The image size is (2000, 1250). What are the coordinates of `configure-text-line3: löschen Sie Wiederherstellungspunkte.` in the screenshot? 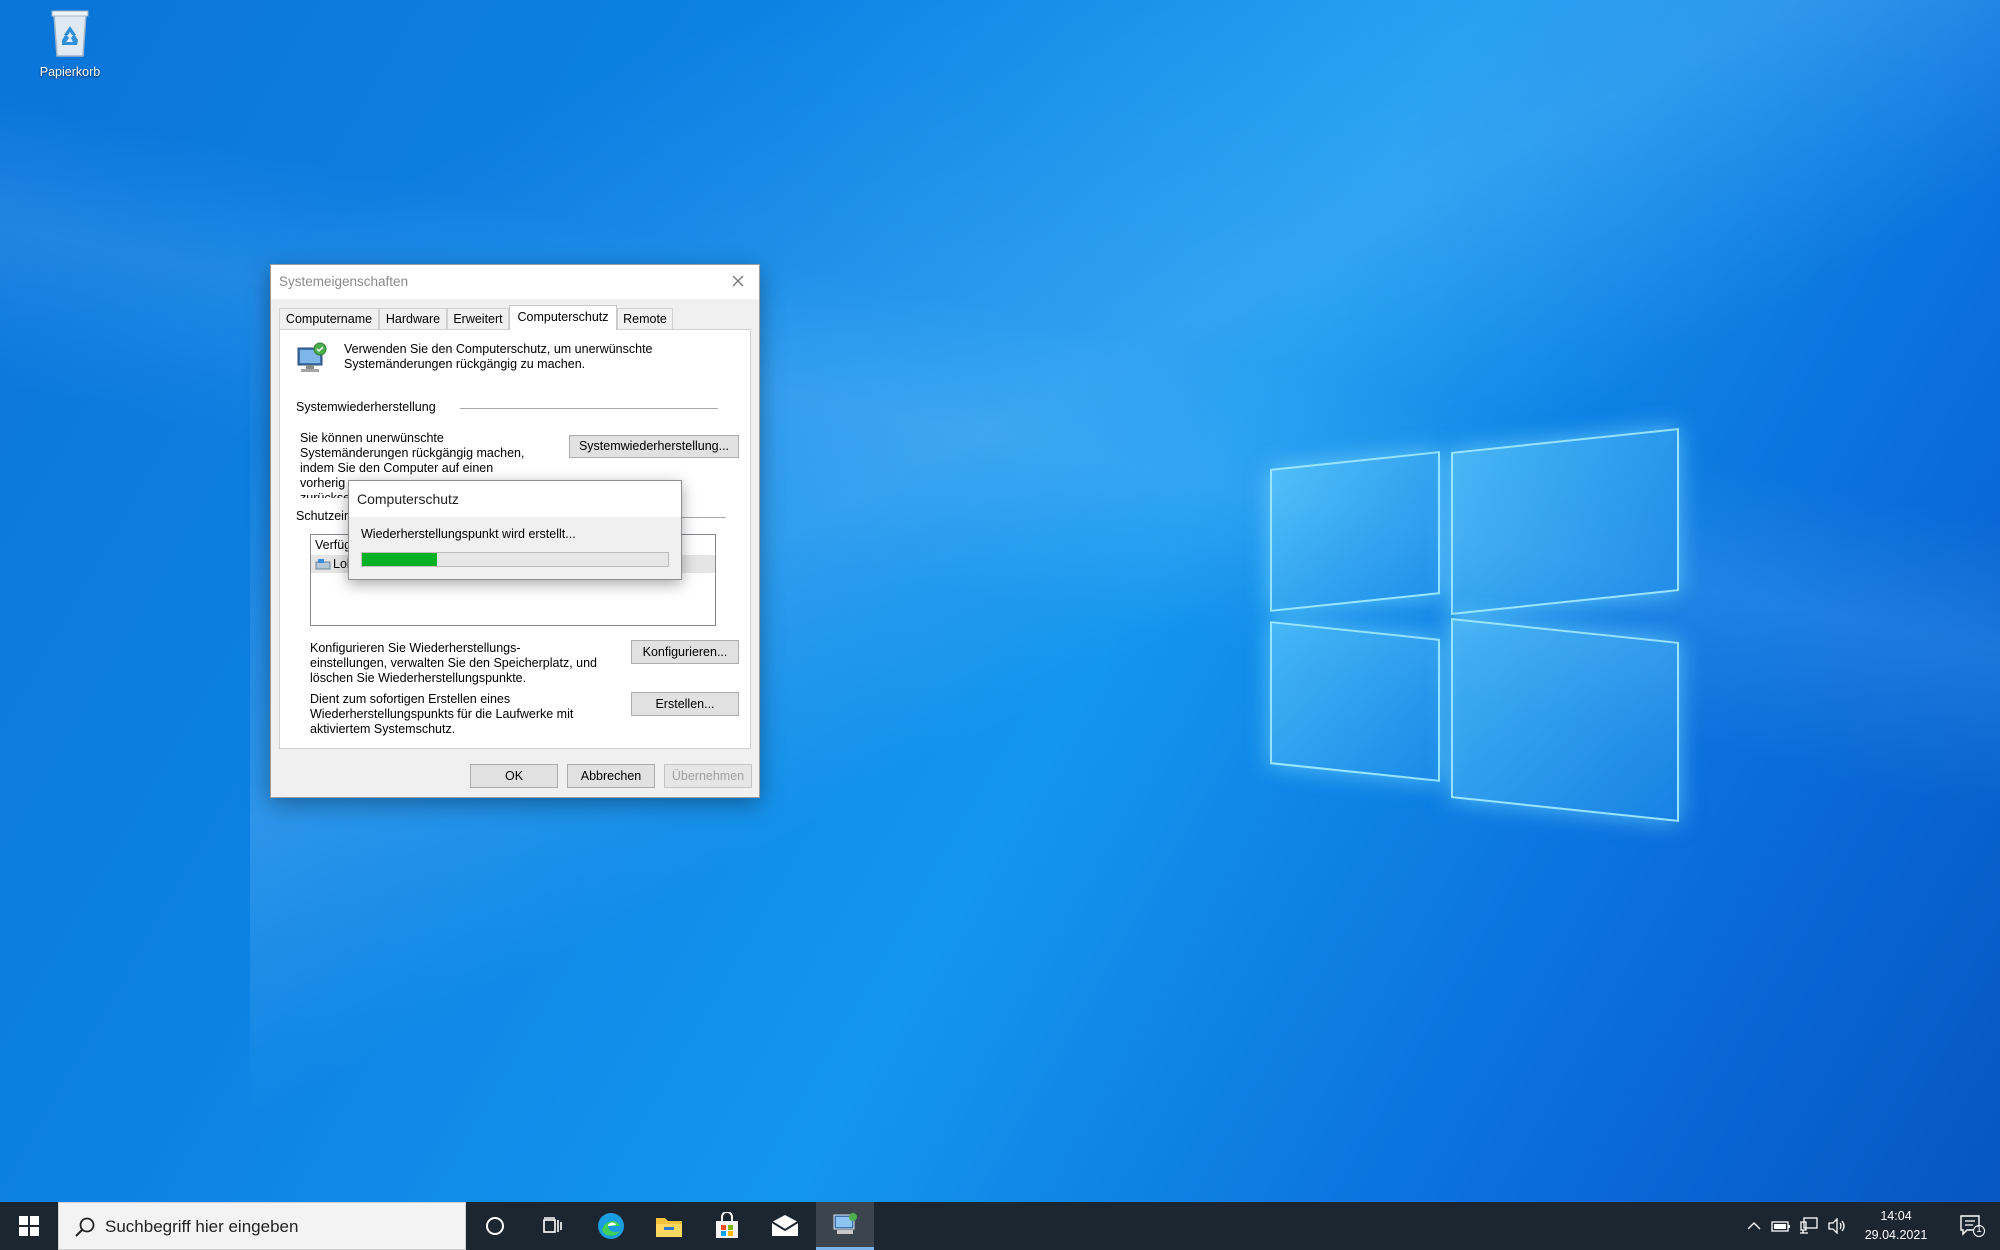 It's located at (418, 678).